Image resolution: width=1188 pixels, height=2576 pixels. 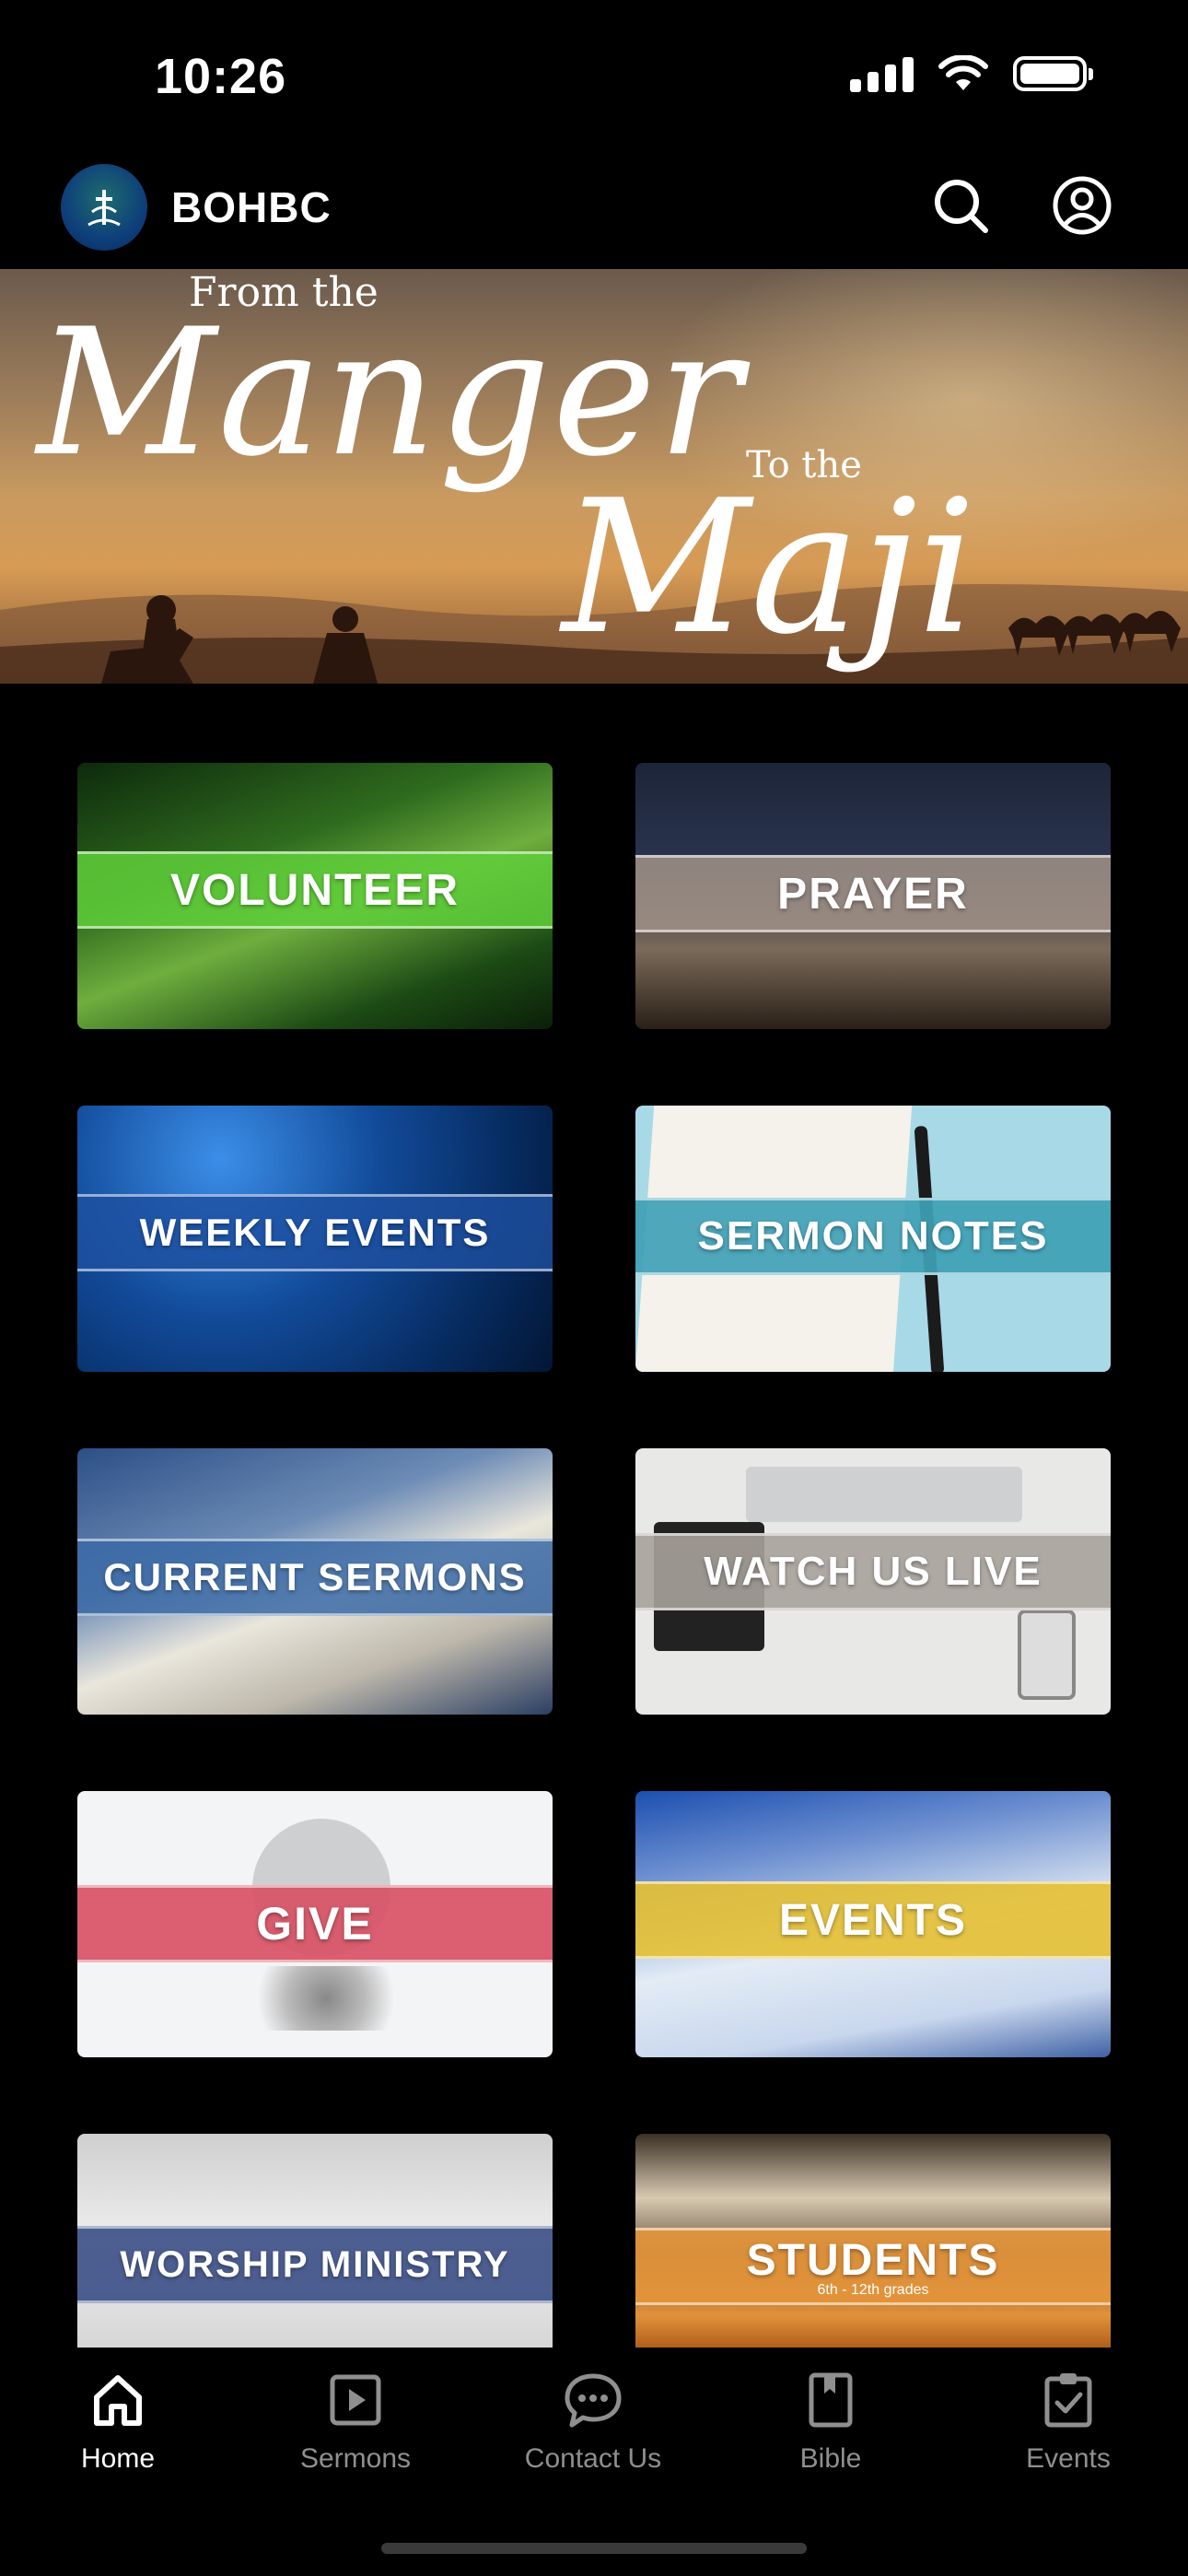 I want to click on tab-label: Contact Us, so click(x=593, y=2458).